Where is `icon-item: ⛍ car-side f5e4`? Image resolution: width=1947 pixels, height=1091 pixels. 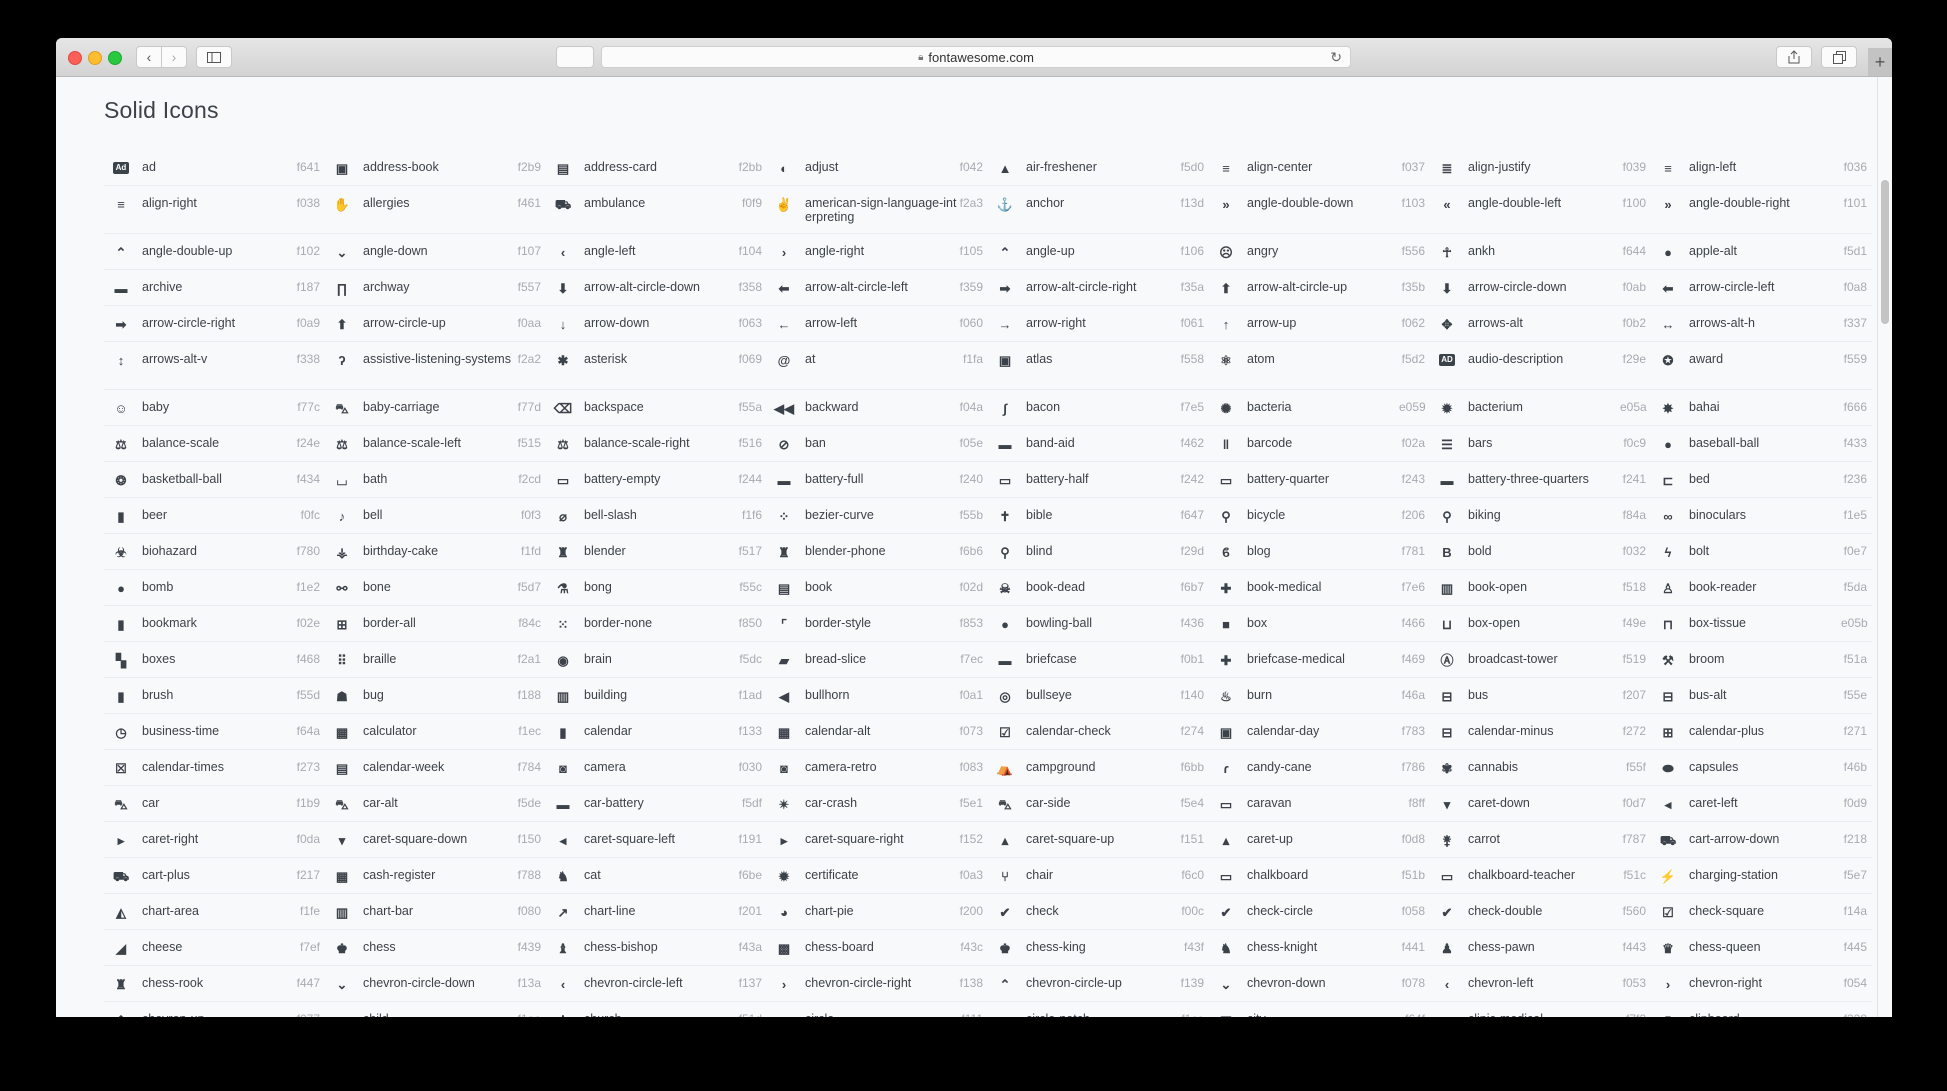
icon-item: ⛍ car-side f5e4 is located at coordinates (1098, 804).